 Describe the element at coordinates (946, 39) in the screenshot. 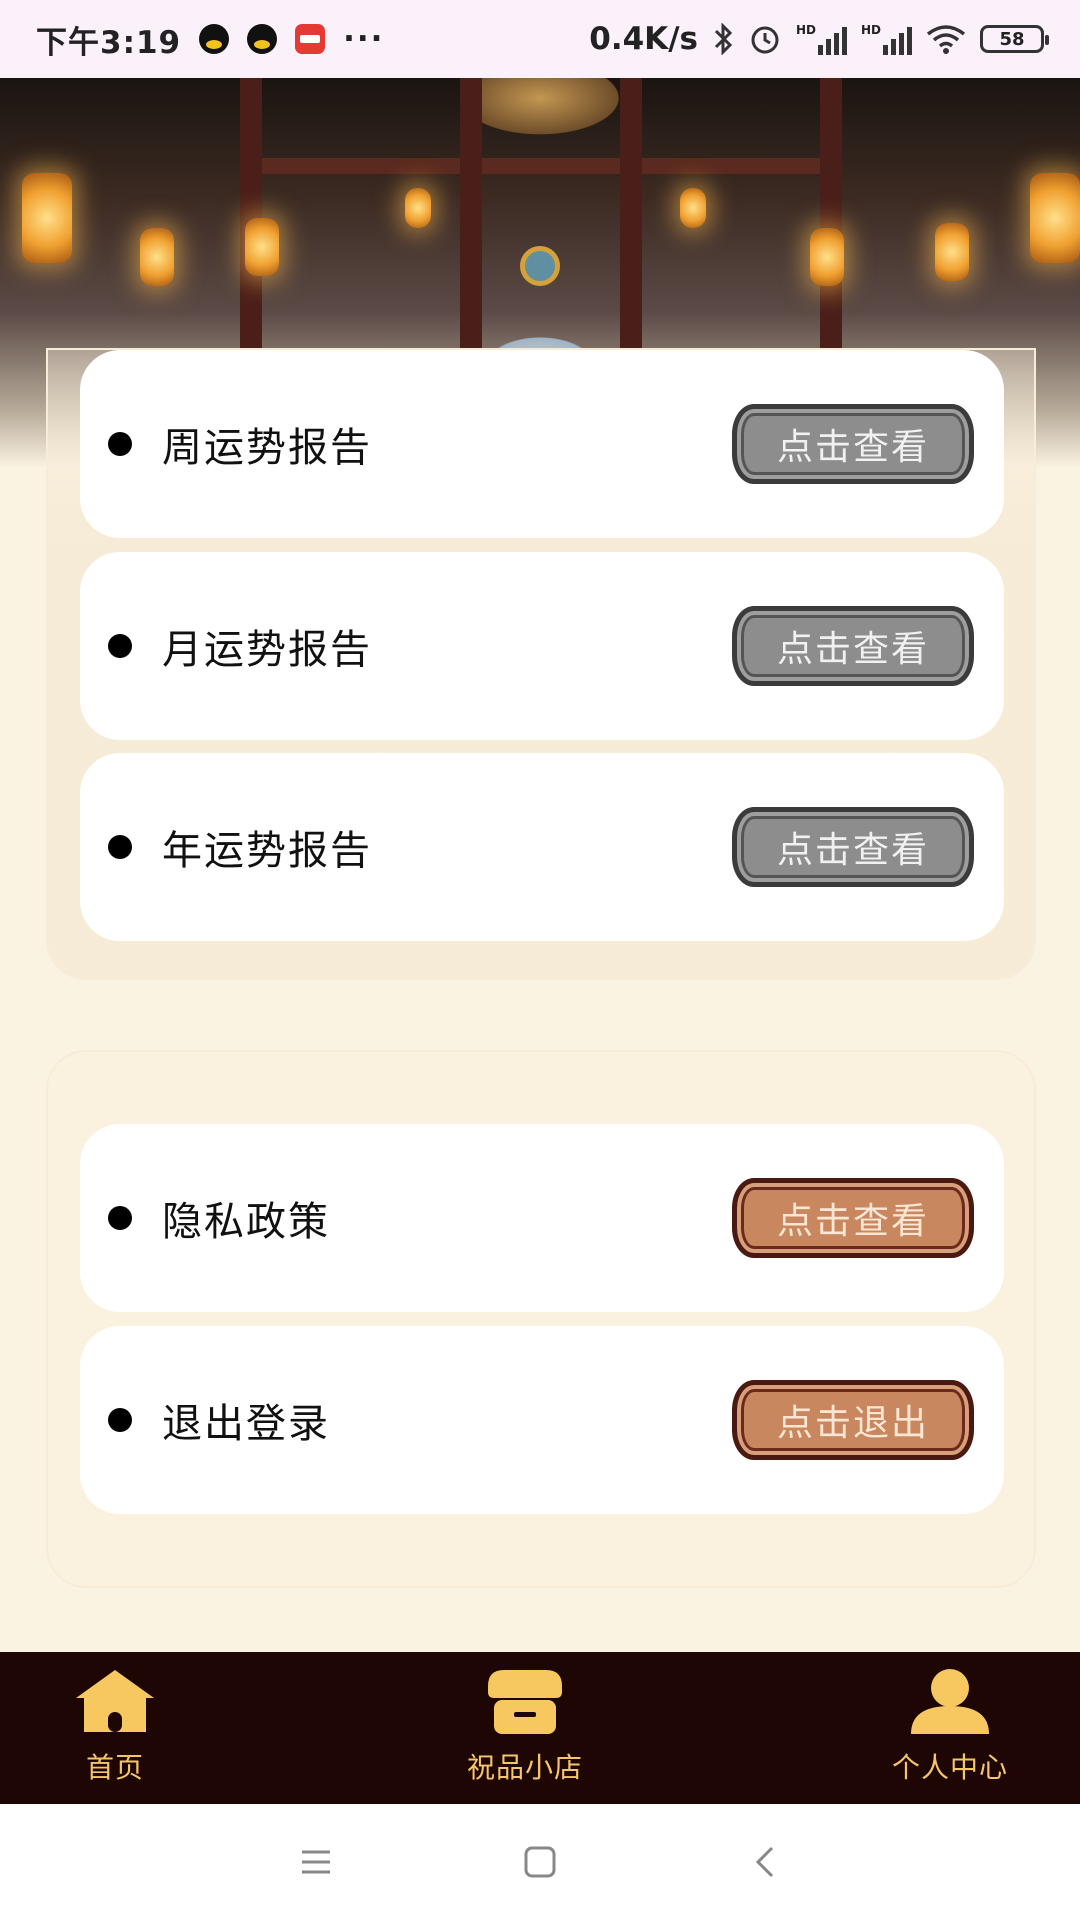

I see `wifi-icon` at that location.